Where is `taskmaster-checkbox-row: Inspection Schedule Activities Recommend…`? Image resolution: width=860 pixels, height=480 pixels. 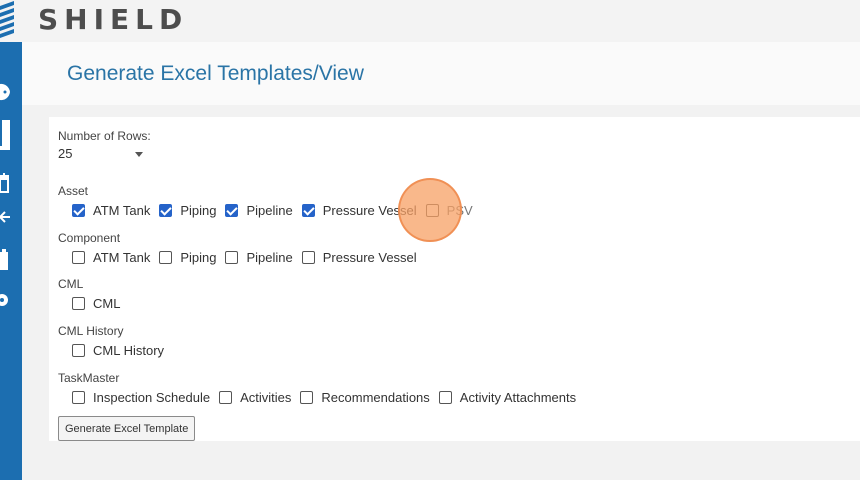
taskmaster-checkbox-row: Inspection Schedule Activities Recommend… is located at coordinates (328, 397).